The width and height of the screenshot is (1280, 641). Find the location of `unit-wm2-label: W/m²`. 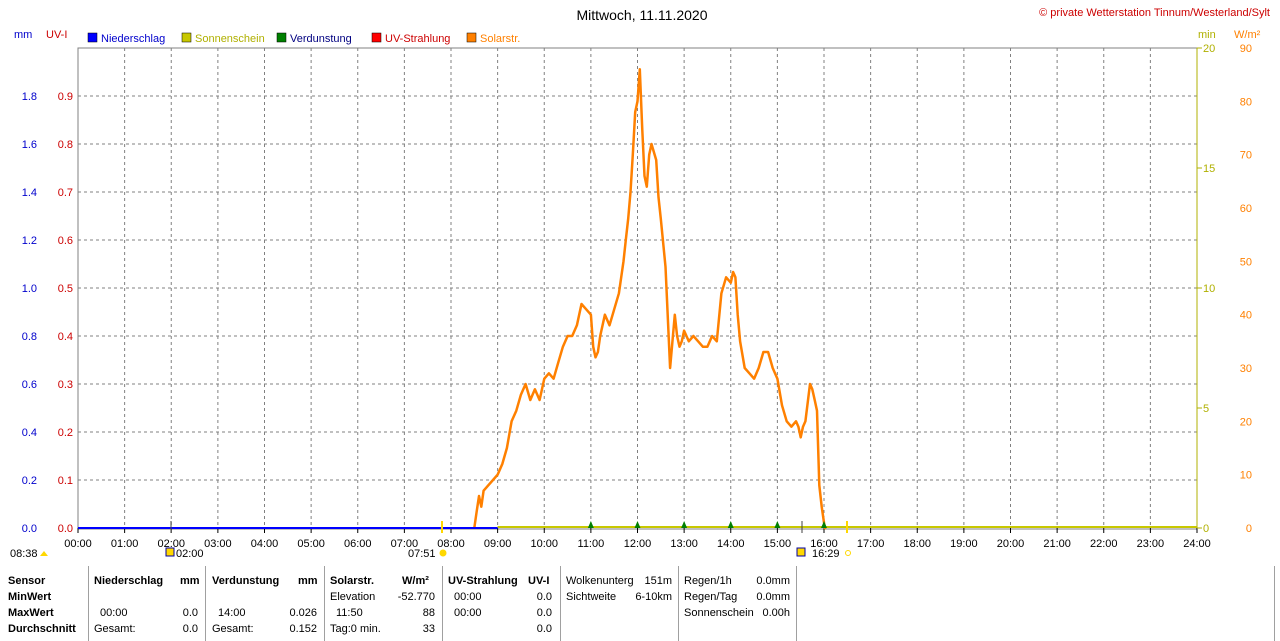

unit-wm2-label: W/m² is located at coordinates (1247, 35).